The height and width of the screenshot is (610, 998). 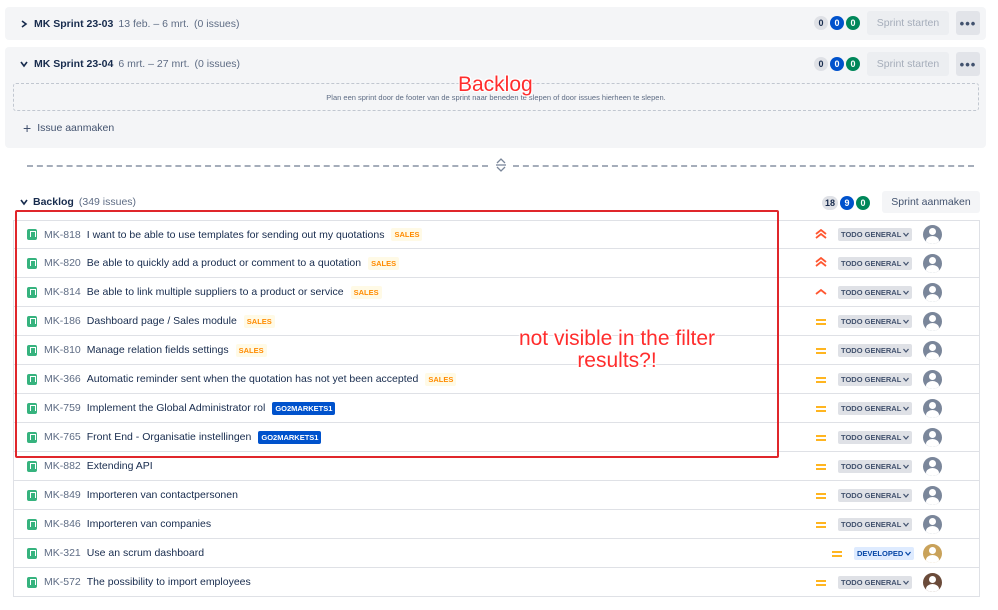 I want to click on issue-key: MK-814, so click(x=62, y=292).